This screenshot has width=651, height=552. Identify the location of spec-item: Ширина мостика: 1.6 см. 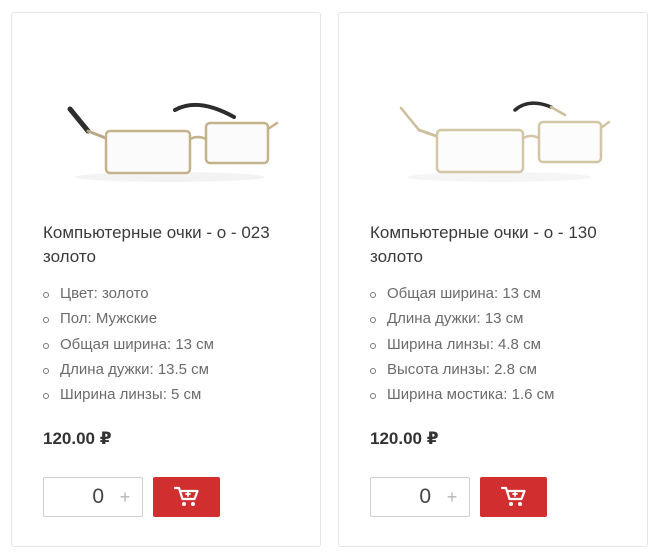
(462, 394).